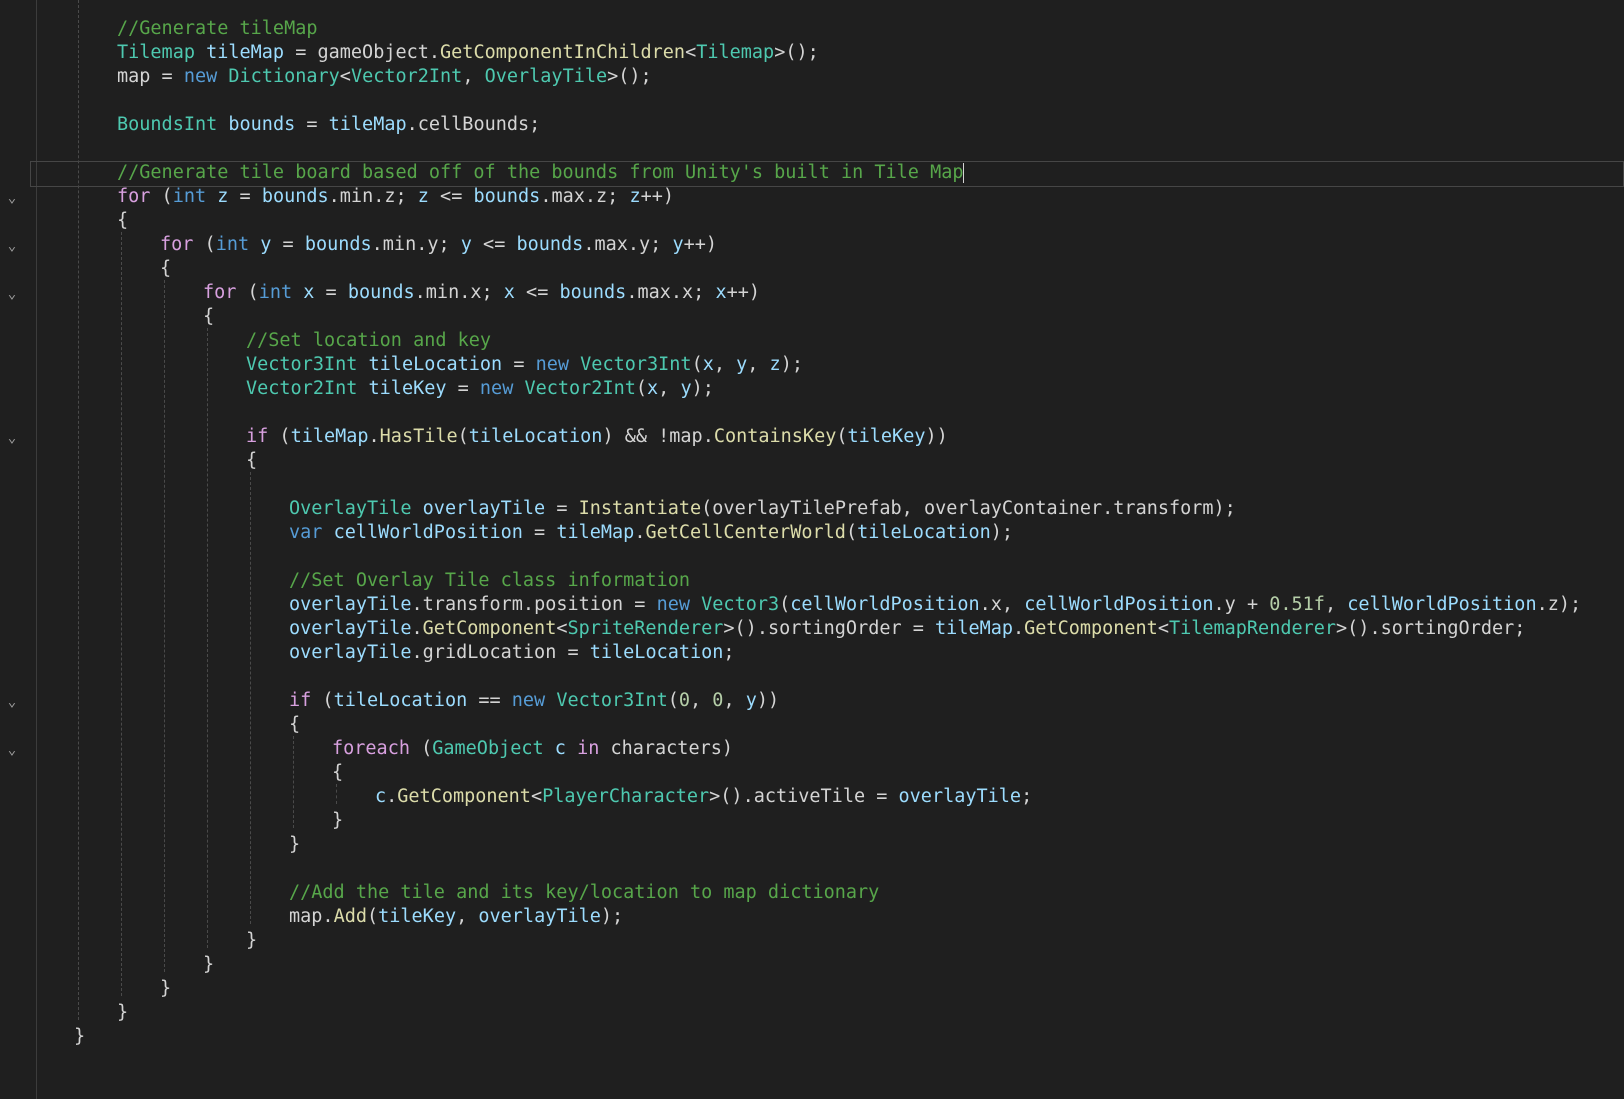 The height and width of the screenshot is (1099, 1624). I want to click on keyword-token: foreach, so click(371, 748).